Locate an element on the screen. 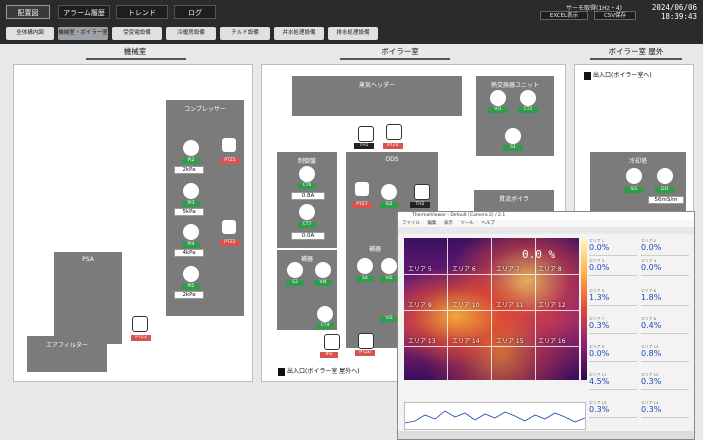 The image size is (703, 440). sensor-tag: SI2 is located at coordinates (389, 205).